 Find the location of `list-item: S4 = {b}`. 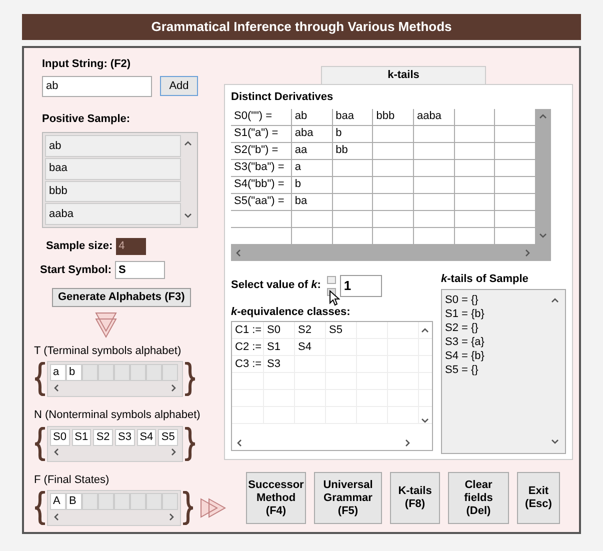

list-item: S4 = {b} is located at coordinates (465, 356).